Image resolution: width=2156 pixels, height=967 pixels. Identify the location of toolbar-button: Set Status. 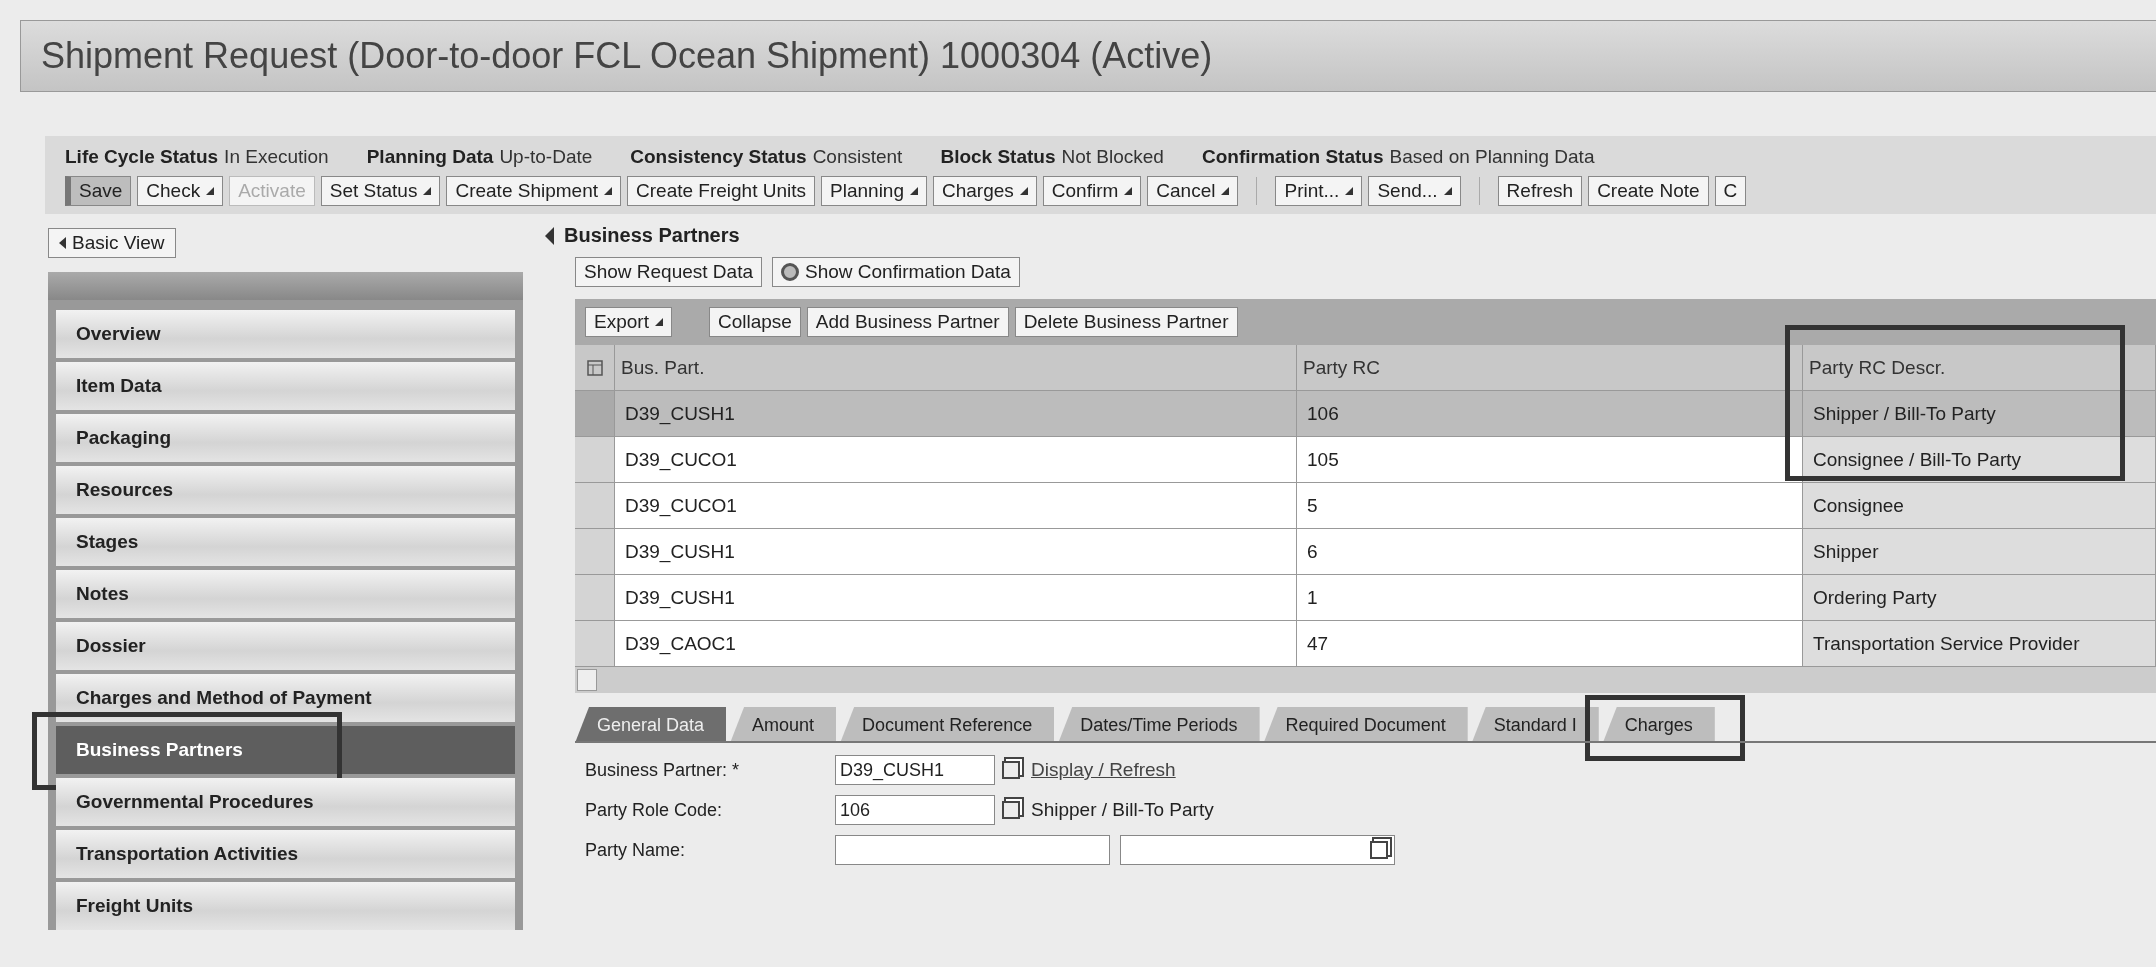
(380, 191).